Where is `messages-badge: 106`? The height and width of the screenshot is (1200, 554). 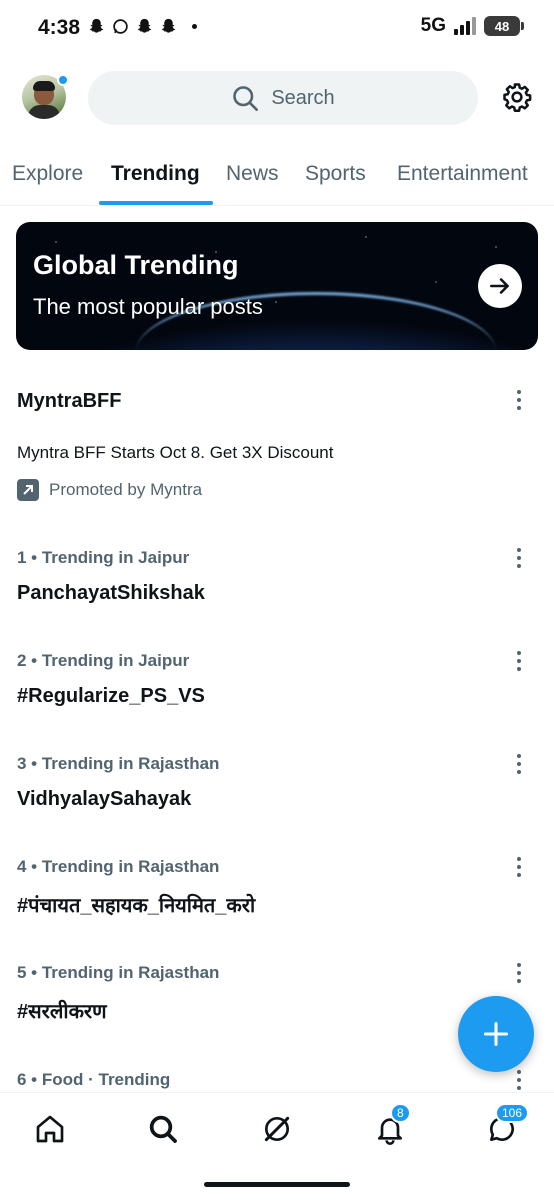
messages-badge: 106 is located at coordinates (512, 1113).